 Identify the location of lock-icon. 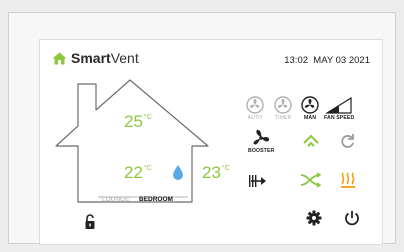
(90, 222).